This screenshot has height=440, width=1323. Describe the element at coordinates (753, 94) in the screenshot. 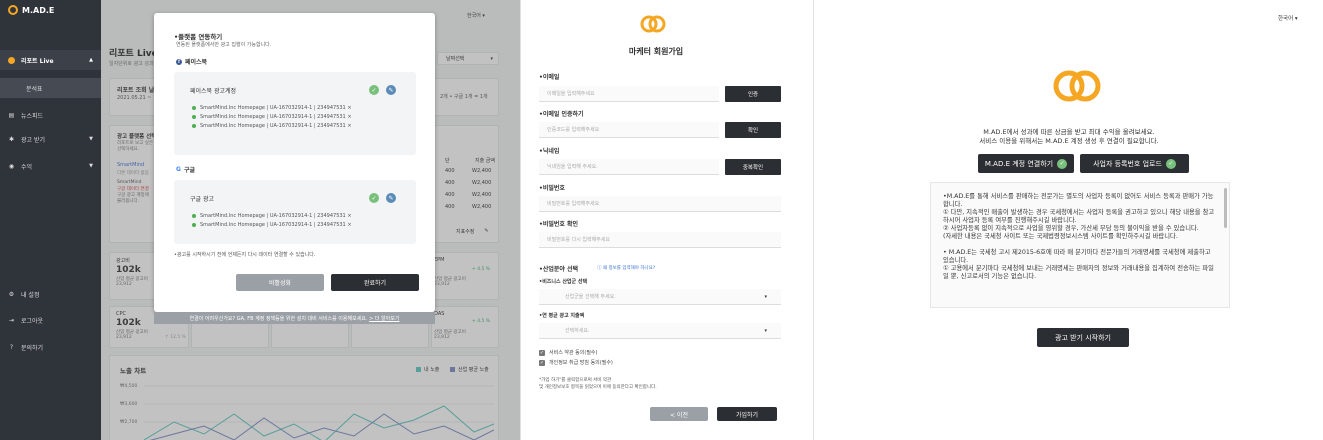

I see `email-verify-button: 인증` at that location.